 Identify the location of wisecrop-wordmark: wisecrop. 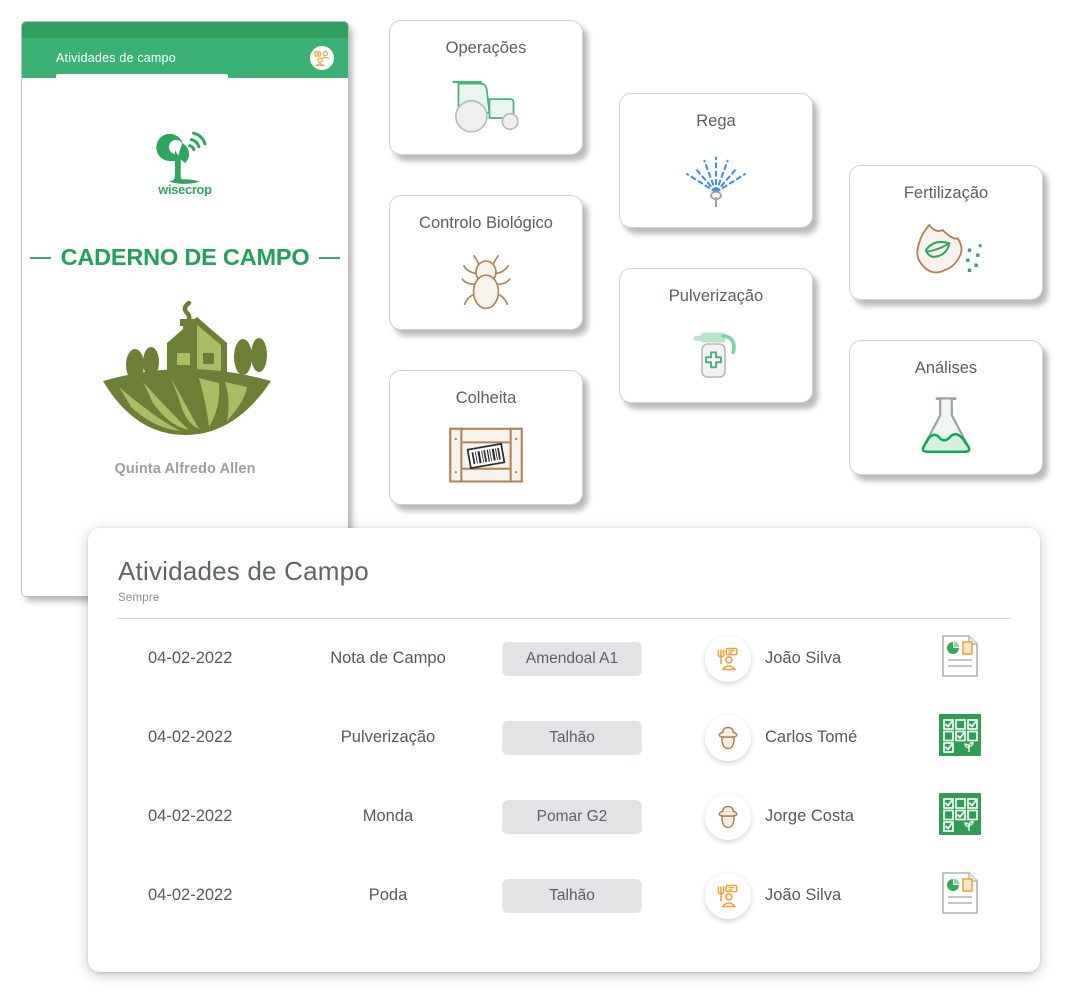
(184, 189).